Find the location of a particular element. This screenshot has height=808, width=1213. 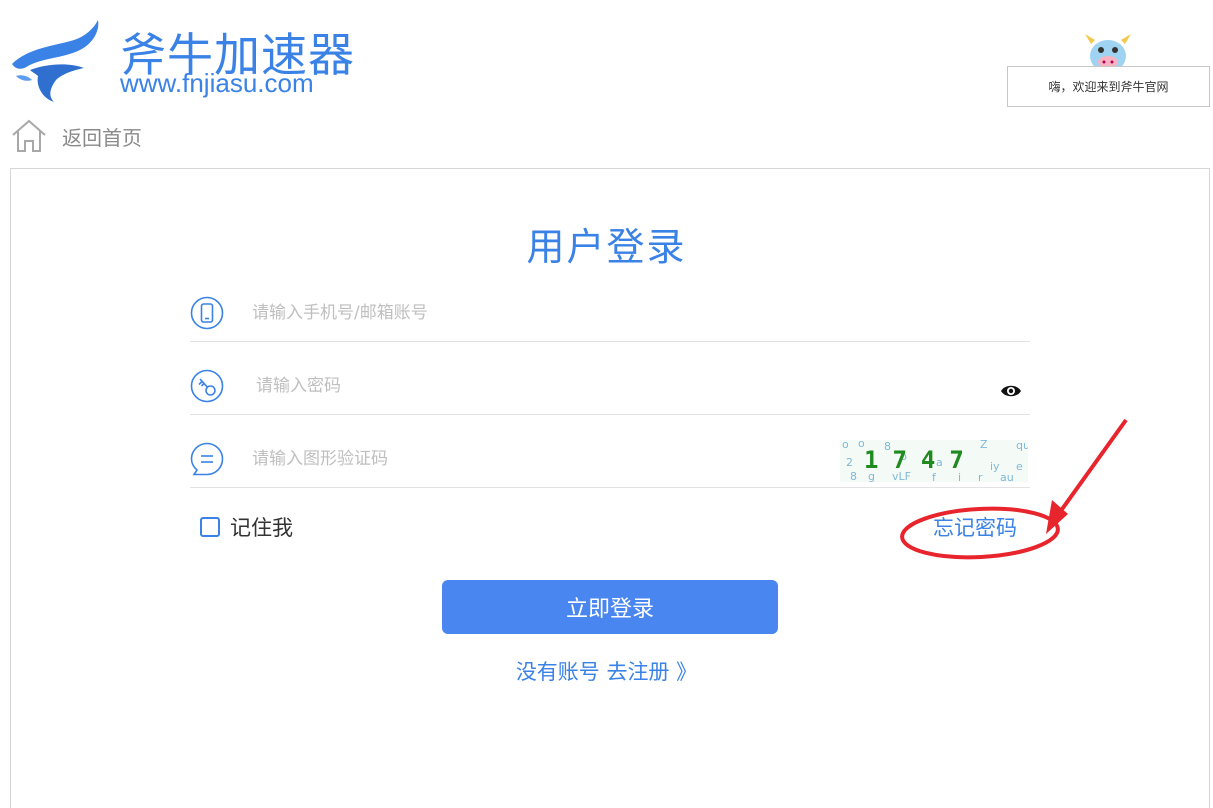

account-field is located at coordinates (610, 314).